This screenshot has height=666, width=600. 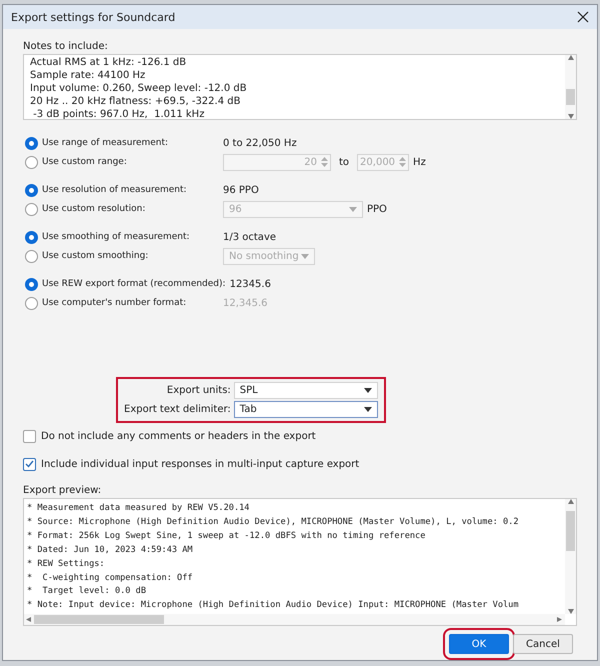 What do you see at coordinates (198, 390) in the screenshot?
I see `field-label: Export units:` at bounding box center [198, 390].